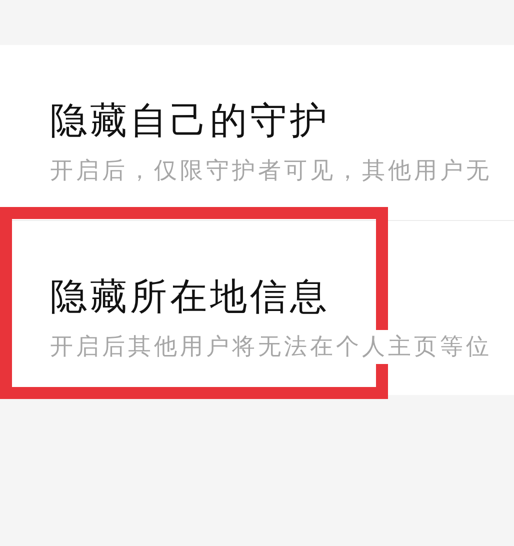 The width and height of the screenshot is (514, 546). What do you see at coordinates (190, 297) in the screenshot?
I see `setting-title: 隐藏所在地信息` at bounding box center [190, 297].